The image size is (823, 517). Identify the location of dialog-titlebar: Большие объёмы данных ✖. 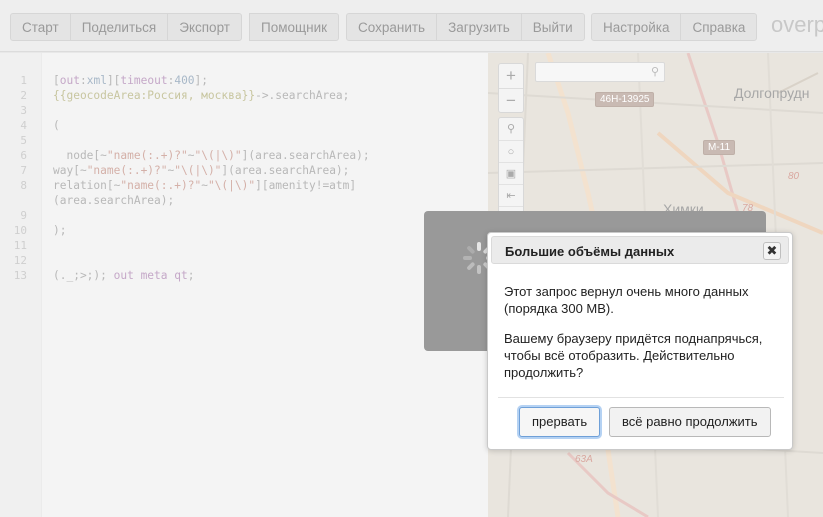
(640, 250).